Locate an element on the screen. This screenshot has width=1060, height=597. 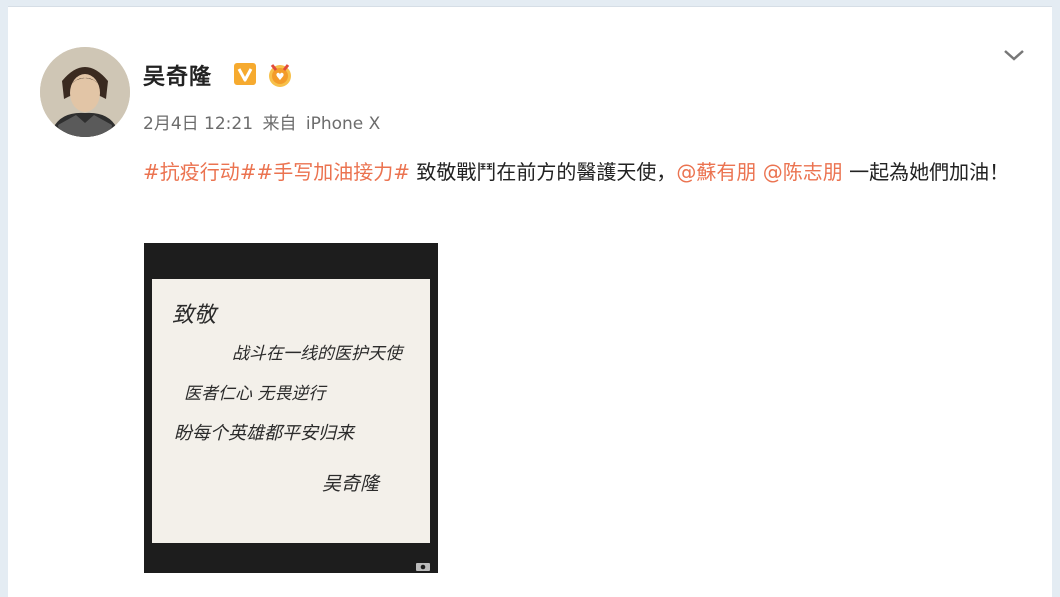
note-line: 医者仁心 无畏逆行 is located at coordinates (255, 394).